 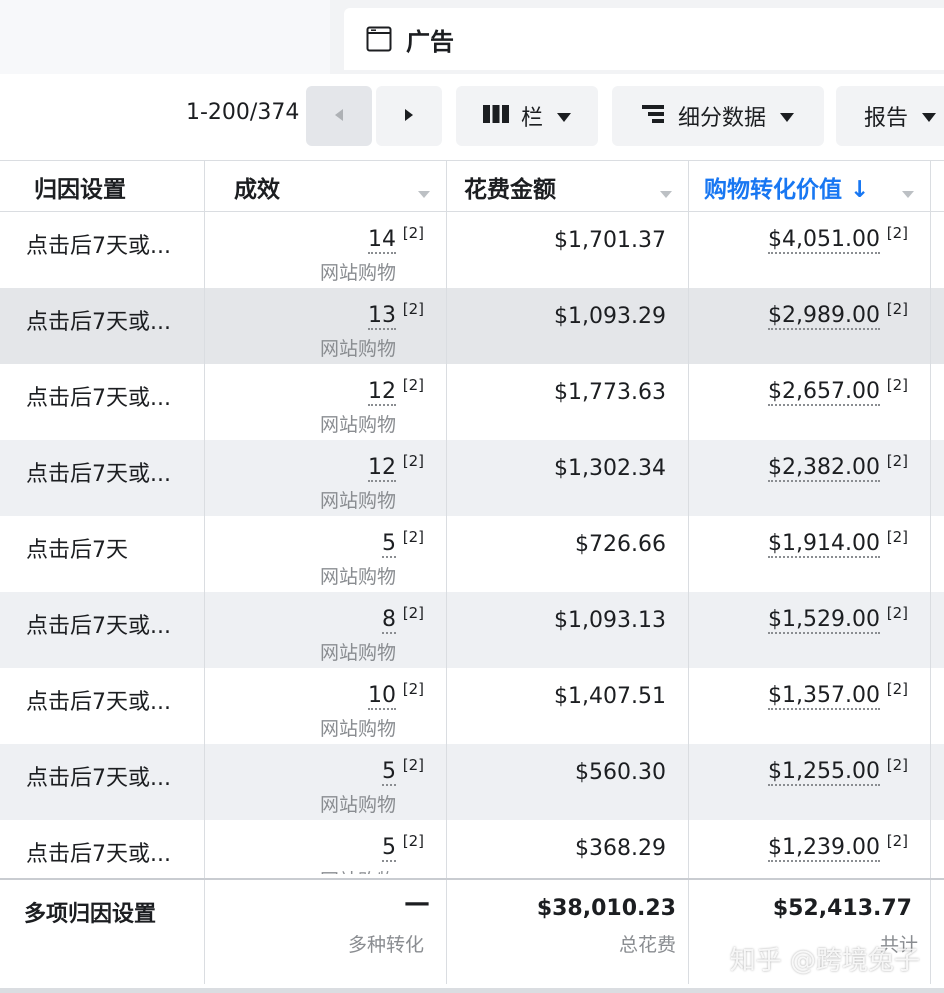 I want to click on cell-results: 5 [2] 网站购物, so click(x=325, y=847).